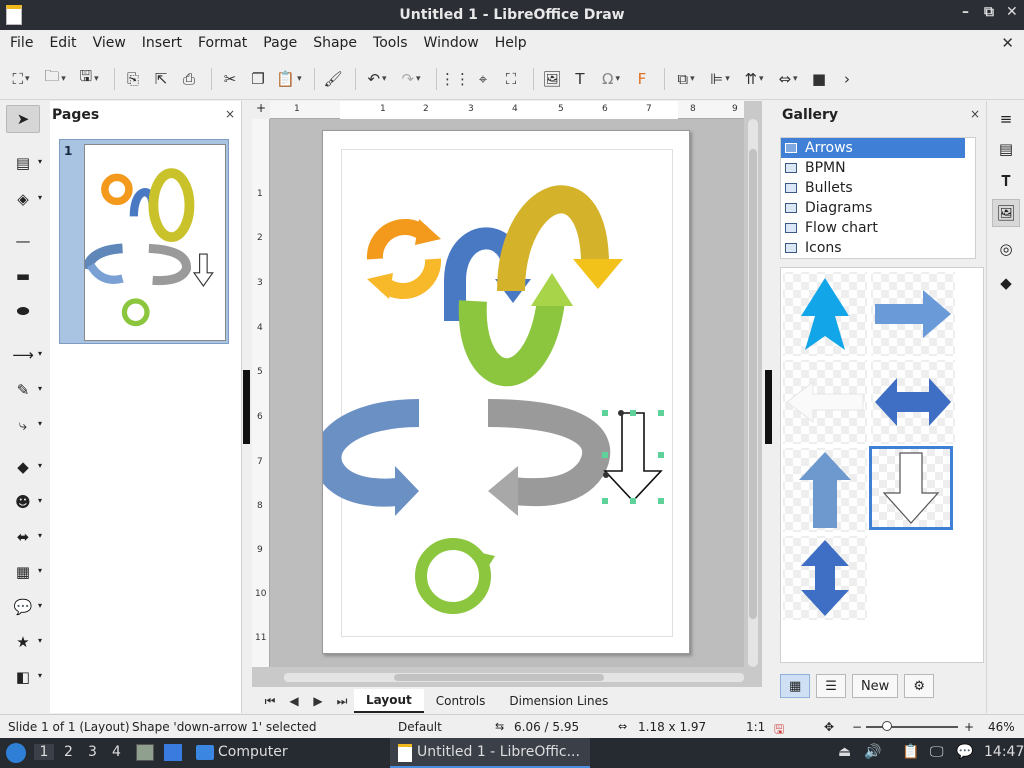 The height and width of the screenshot is (768, 1024). I want to click on next-tab-icon: ▶, so click(318, 701).